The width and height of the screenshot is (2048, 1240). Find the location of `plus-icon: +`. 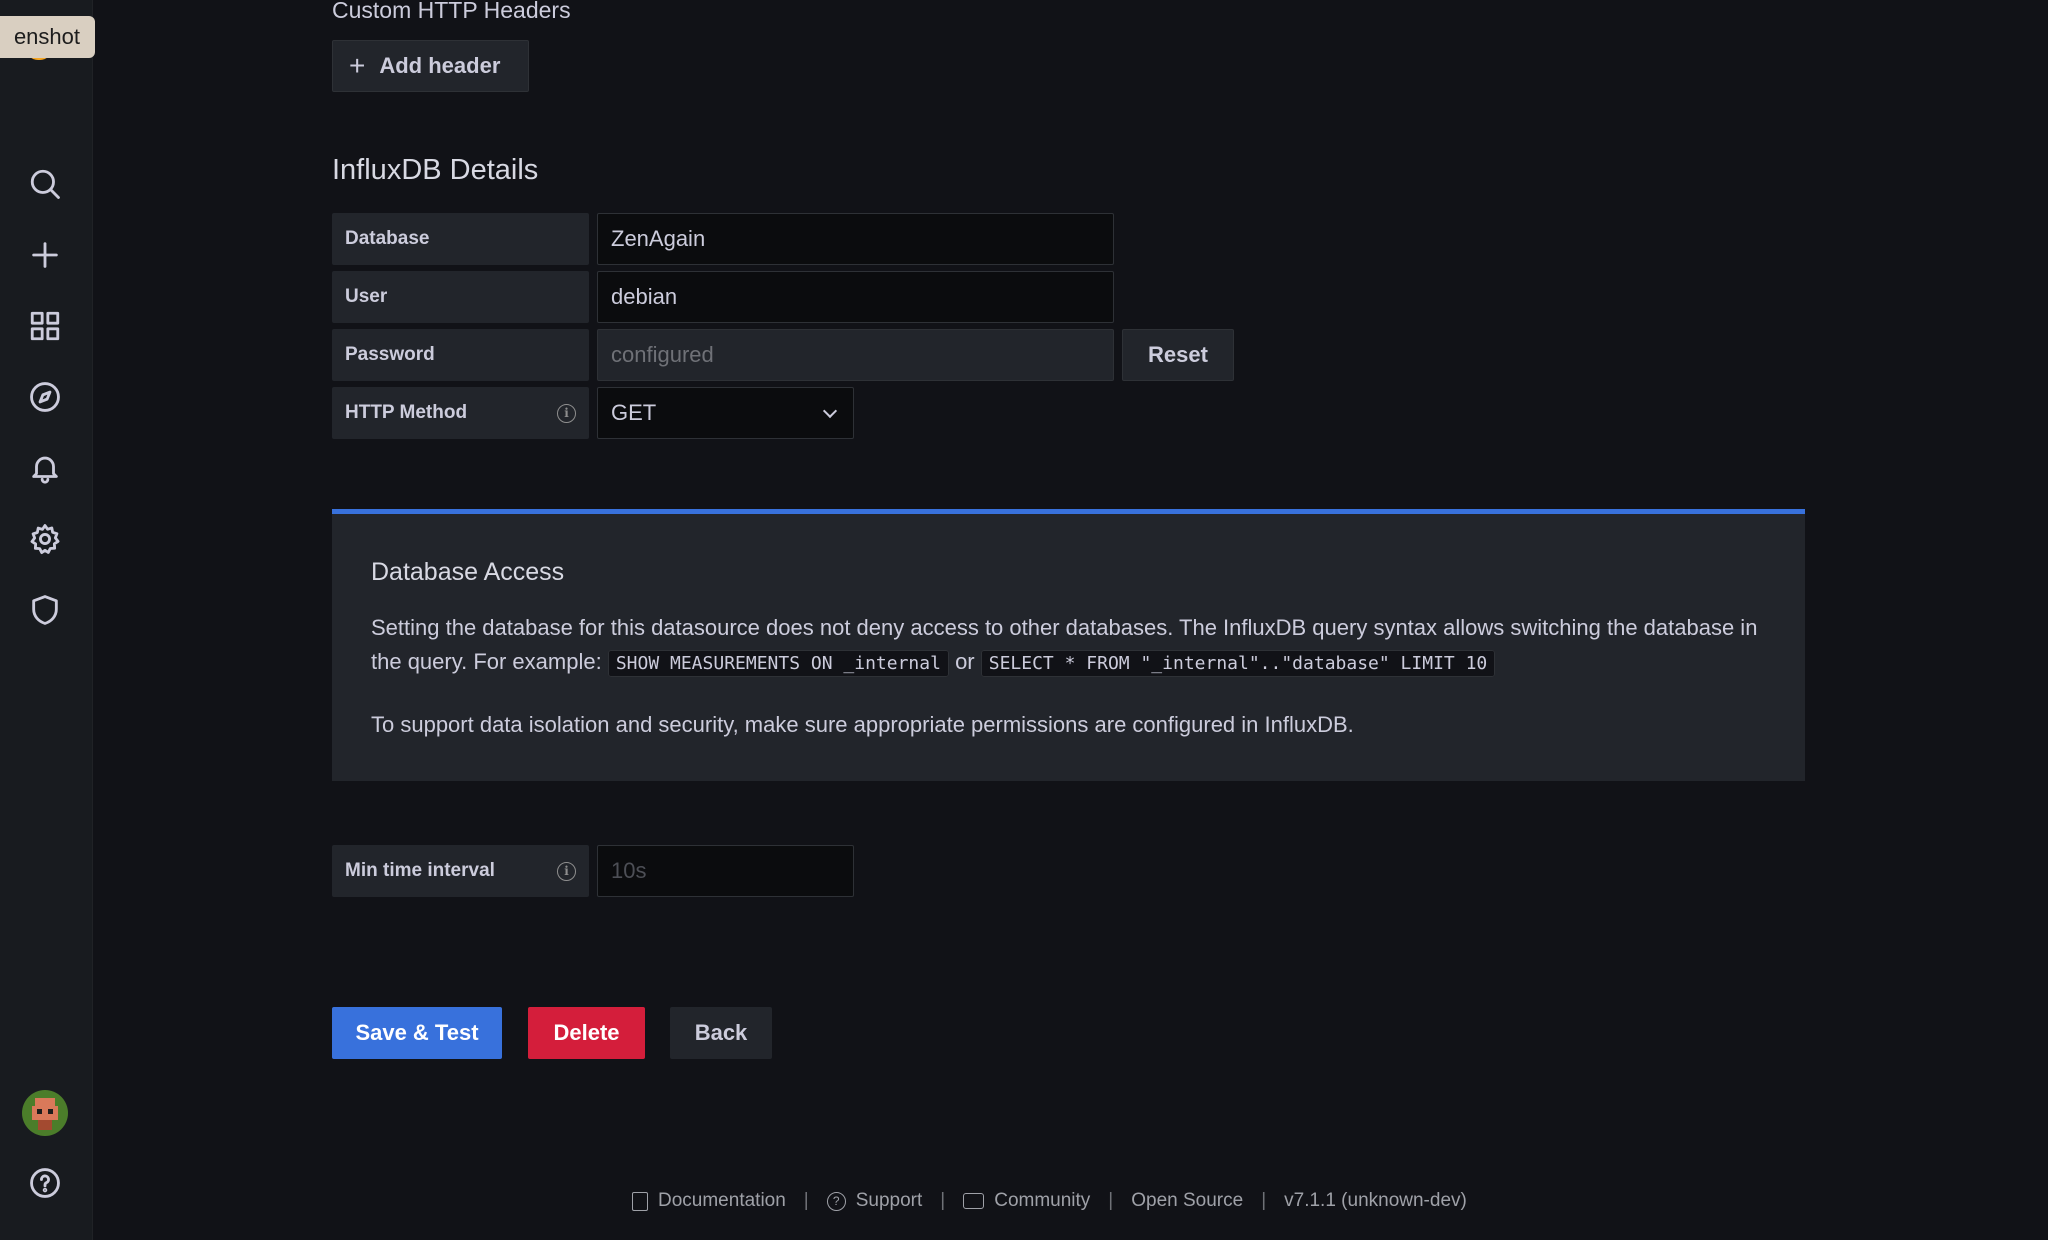

plus-icon: + is located at coordinates (357, 65).